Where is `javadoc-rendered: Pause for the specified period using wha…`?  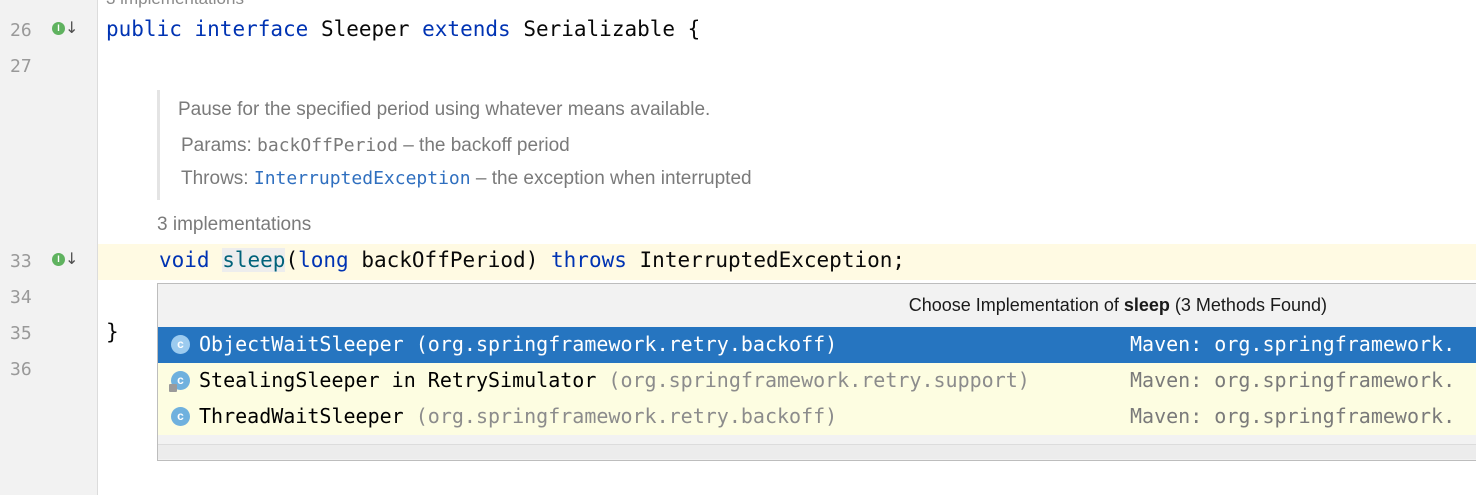 javadoc-rendered: Pause for the specified period using wha… is located at coordinates (478, 145).